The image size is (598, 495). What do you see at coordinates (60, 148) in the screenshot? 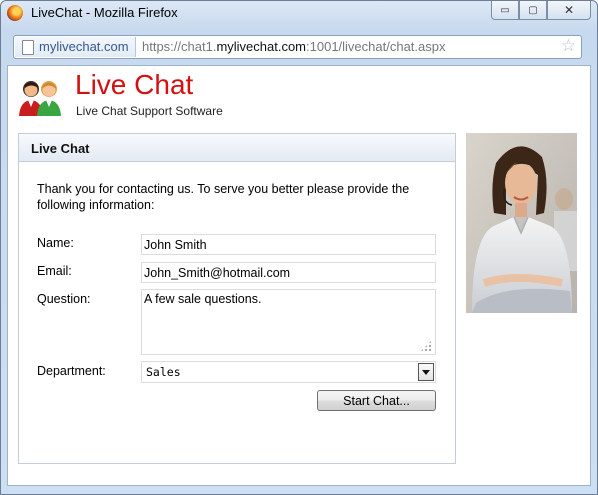
I see `panel-title: Live Chat` at bounding box center [60, 148].